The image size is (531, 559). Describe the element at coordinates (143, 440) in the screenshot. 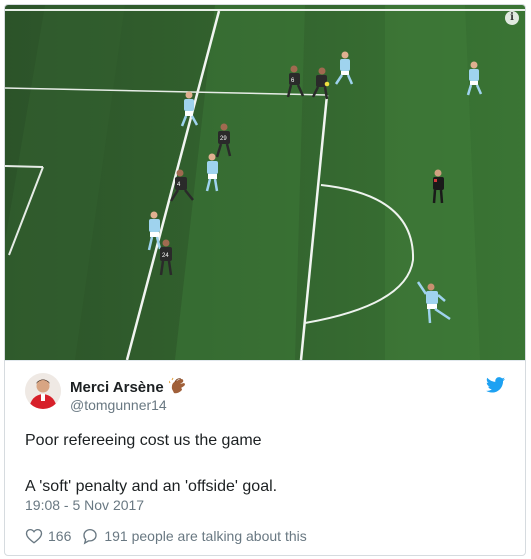

I see `tweet-text-line: Poor refereeing cost us the game` at that location.